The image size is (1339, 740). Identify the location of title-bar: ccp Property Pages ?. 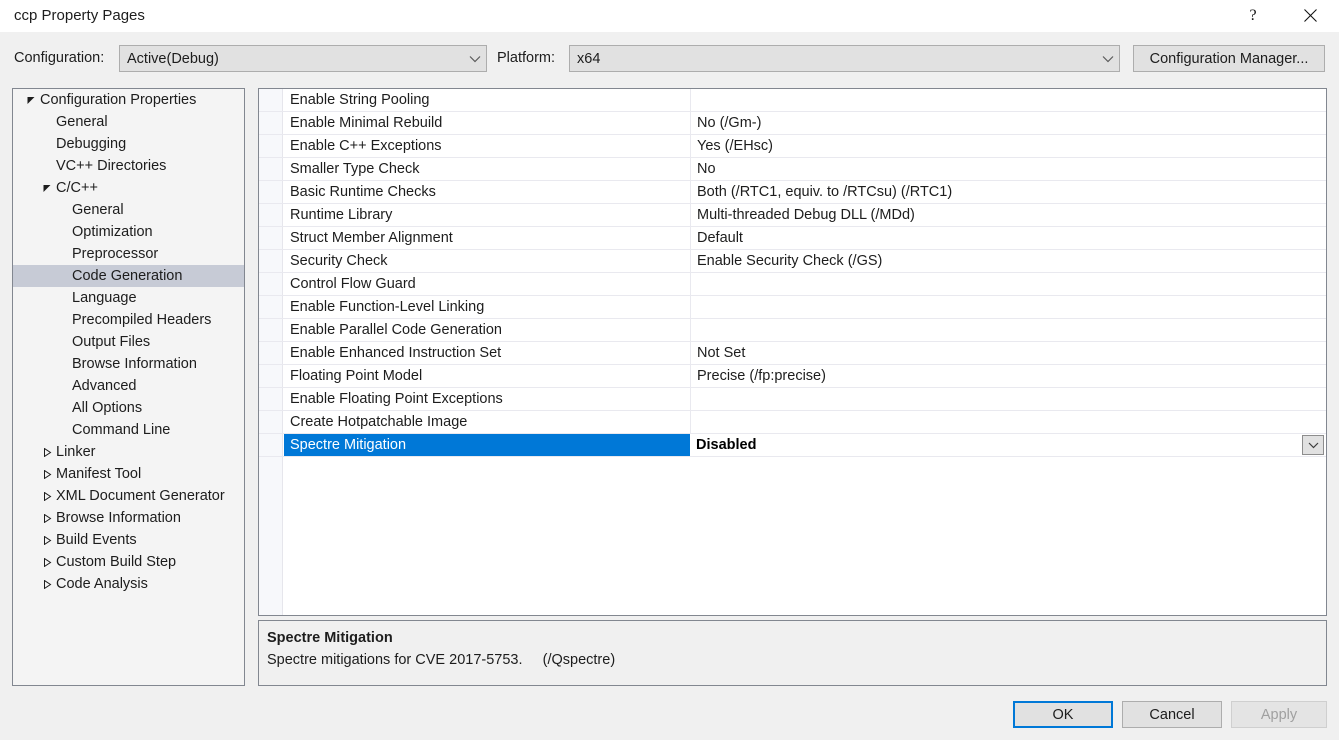
(669, 16).